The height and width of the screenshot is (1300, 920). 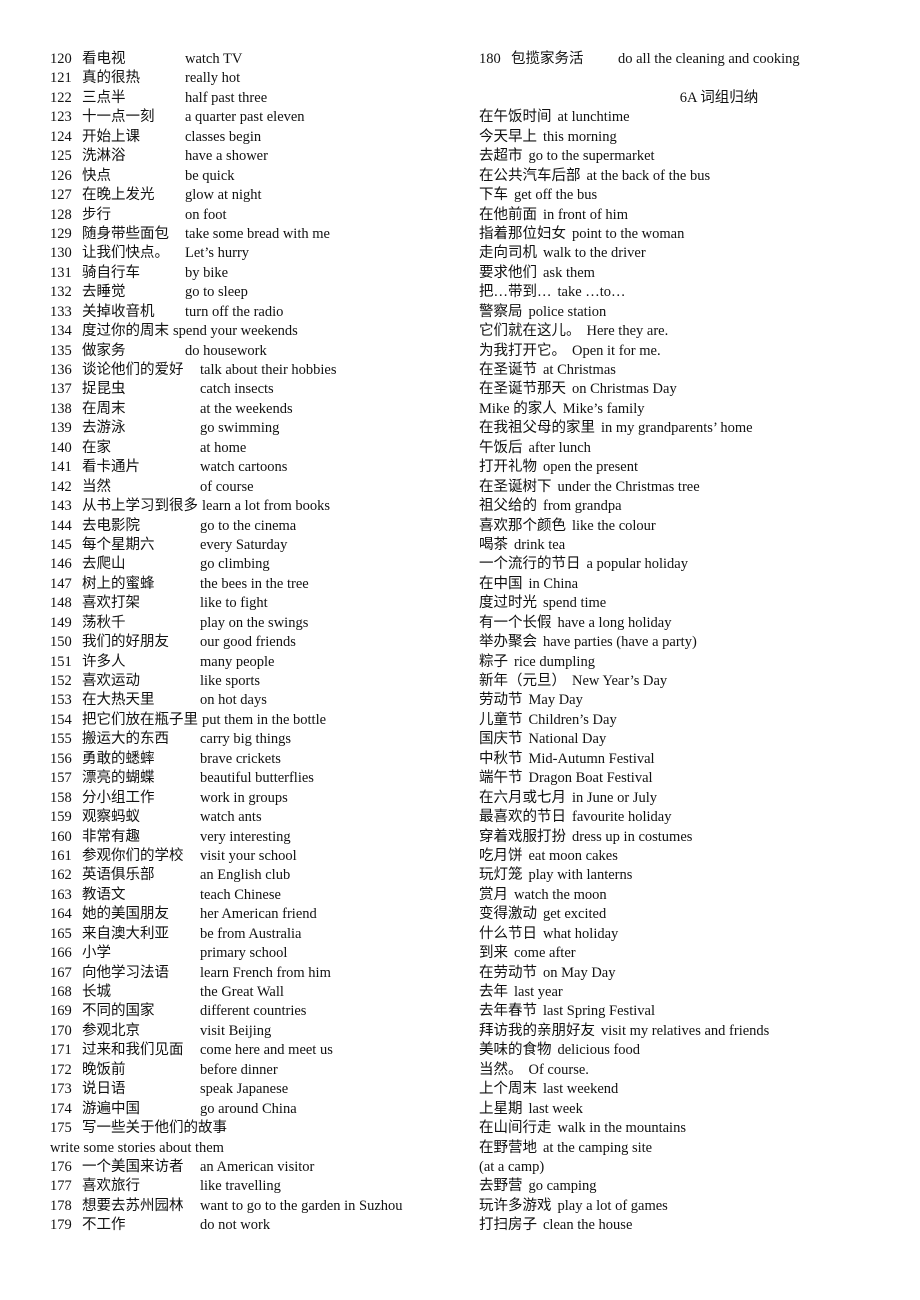 I want to click on chinese-phrase: 让我们快点。, so click(x=125, y=253).